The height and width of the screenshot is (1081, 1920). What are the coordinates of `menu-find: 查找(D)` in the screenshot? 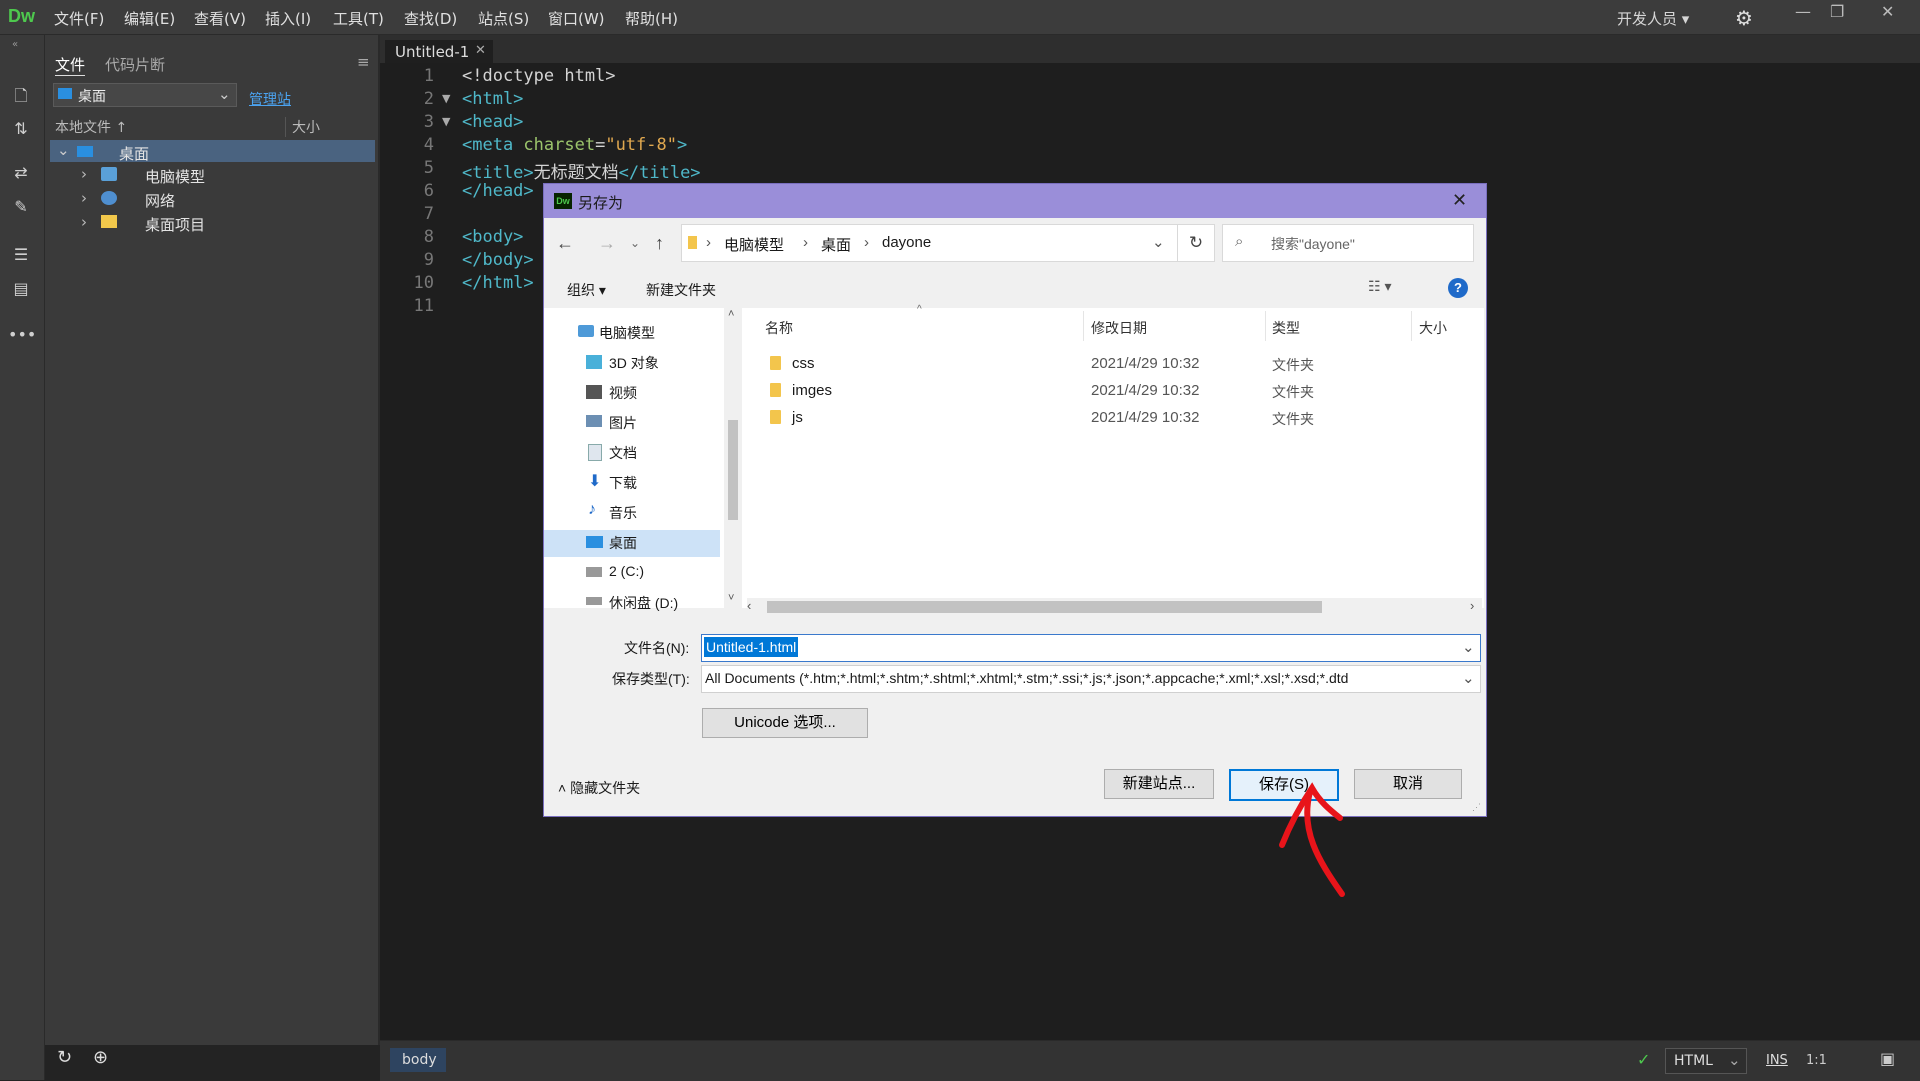 It's located at (430, 18).